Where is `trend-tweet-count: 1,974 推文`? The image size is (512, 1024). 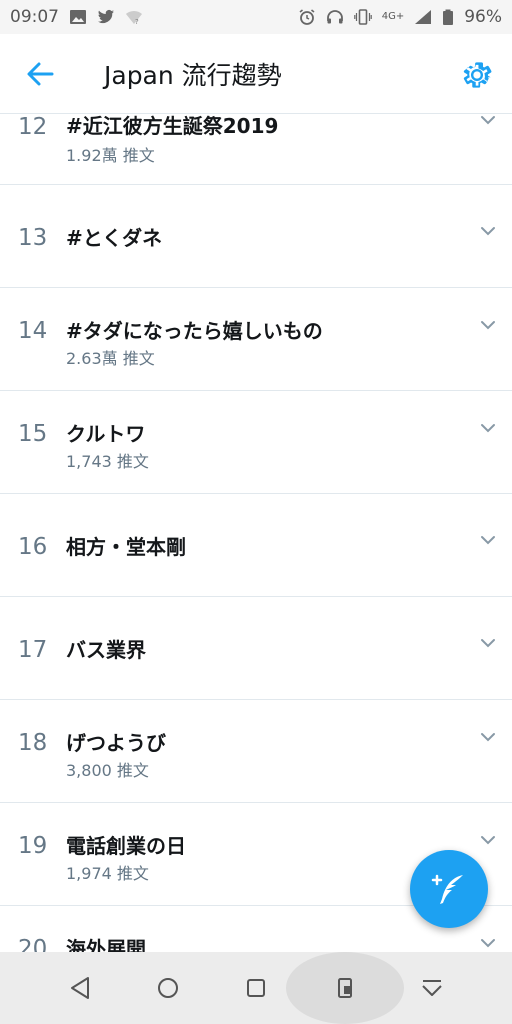
trend-tweet-count: 1,974 推文 is located at coordinates (107, 873).